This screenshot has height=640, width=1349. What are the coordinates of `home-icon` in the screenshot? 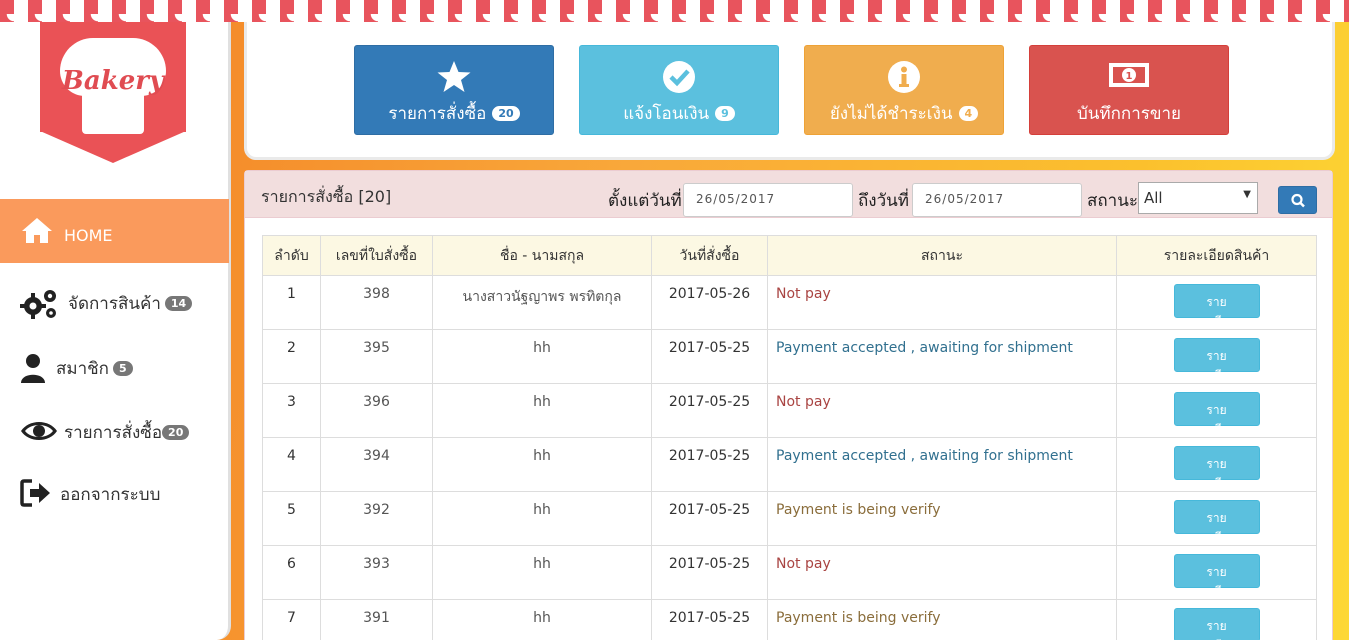 It's located at (38, 231).